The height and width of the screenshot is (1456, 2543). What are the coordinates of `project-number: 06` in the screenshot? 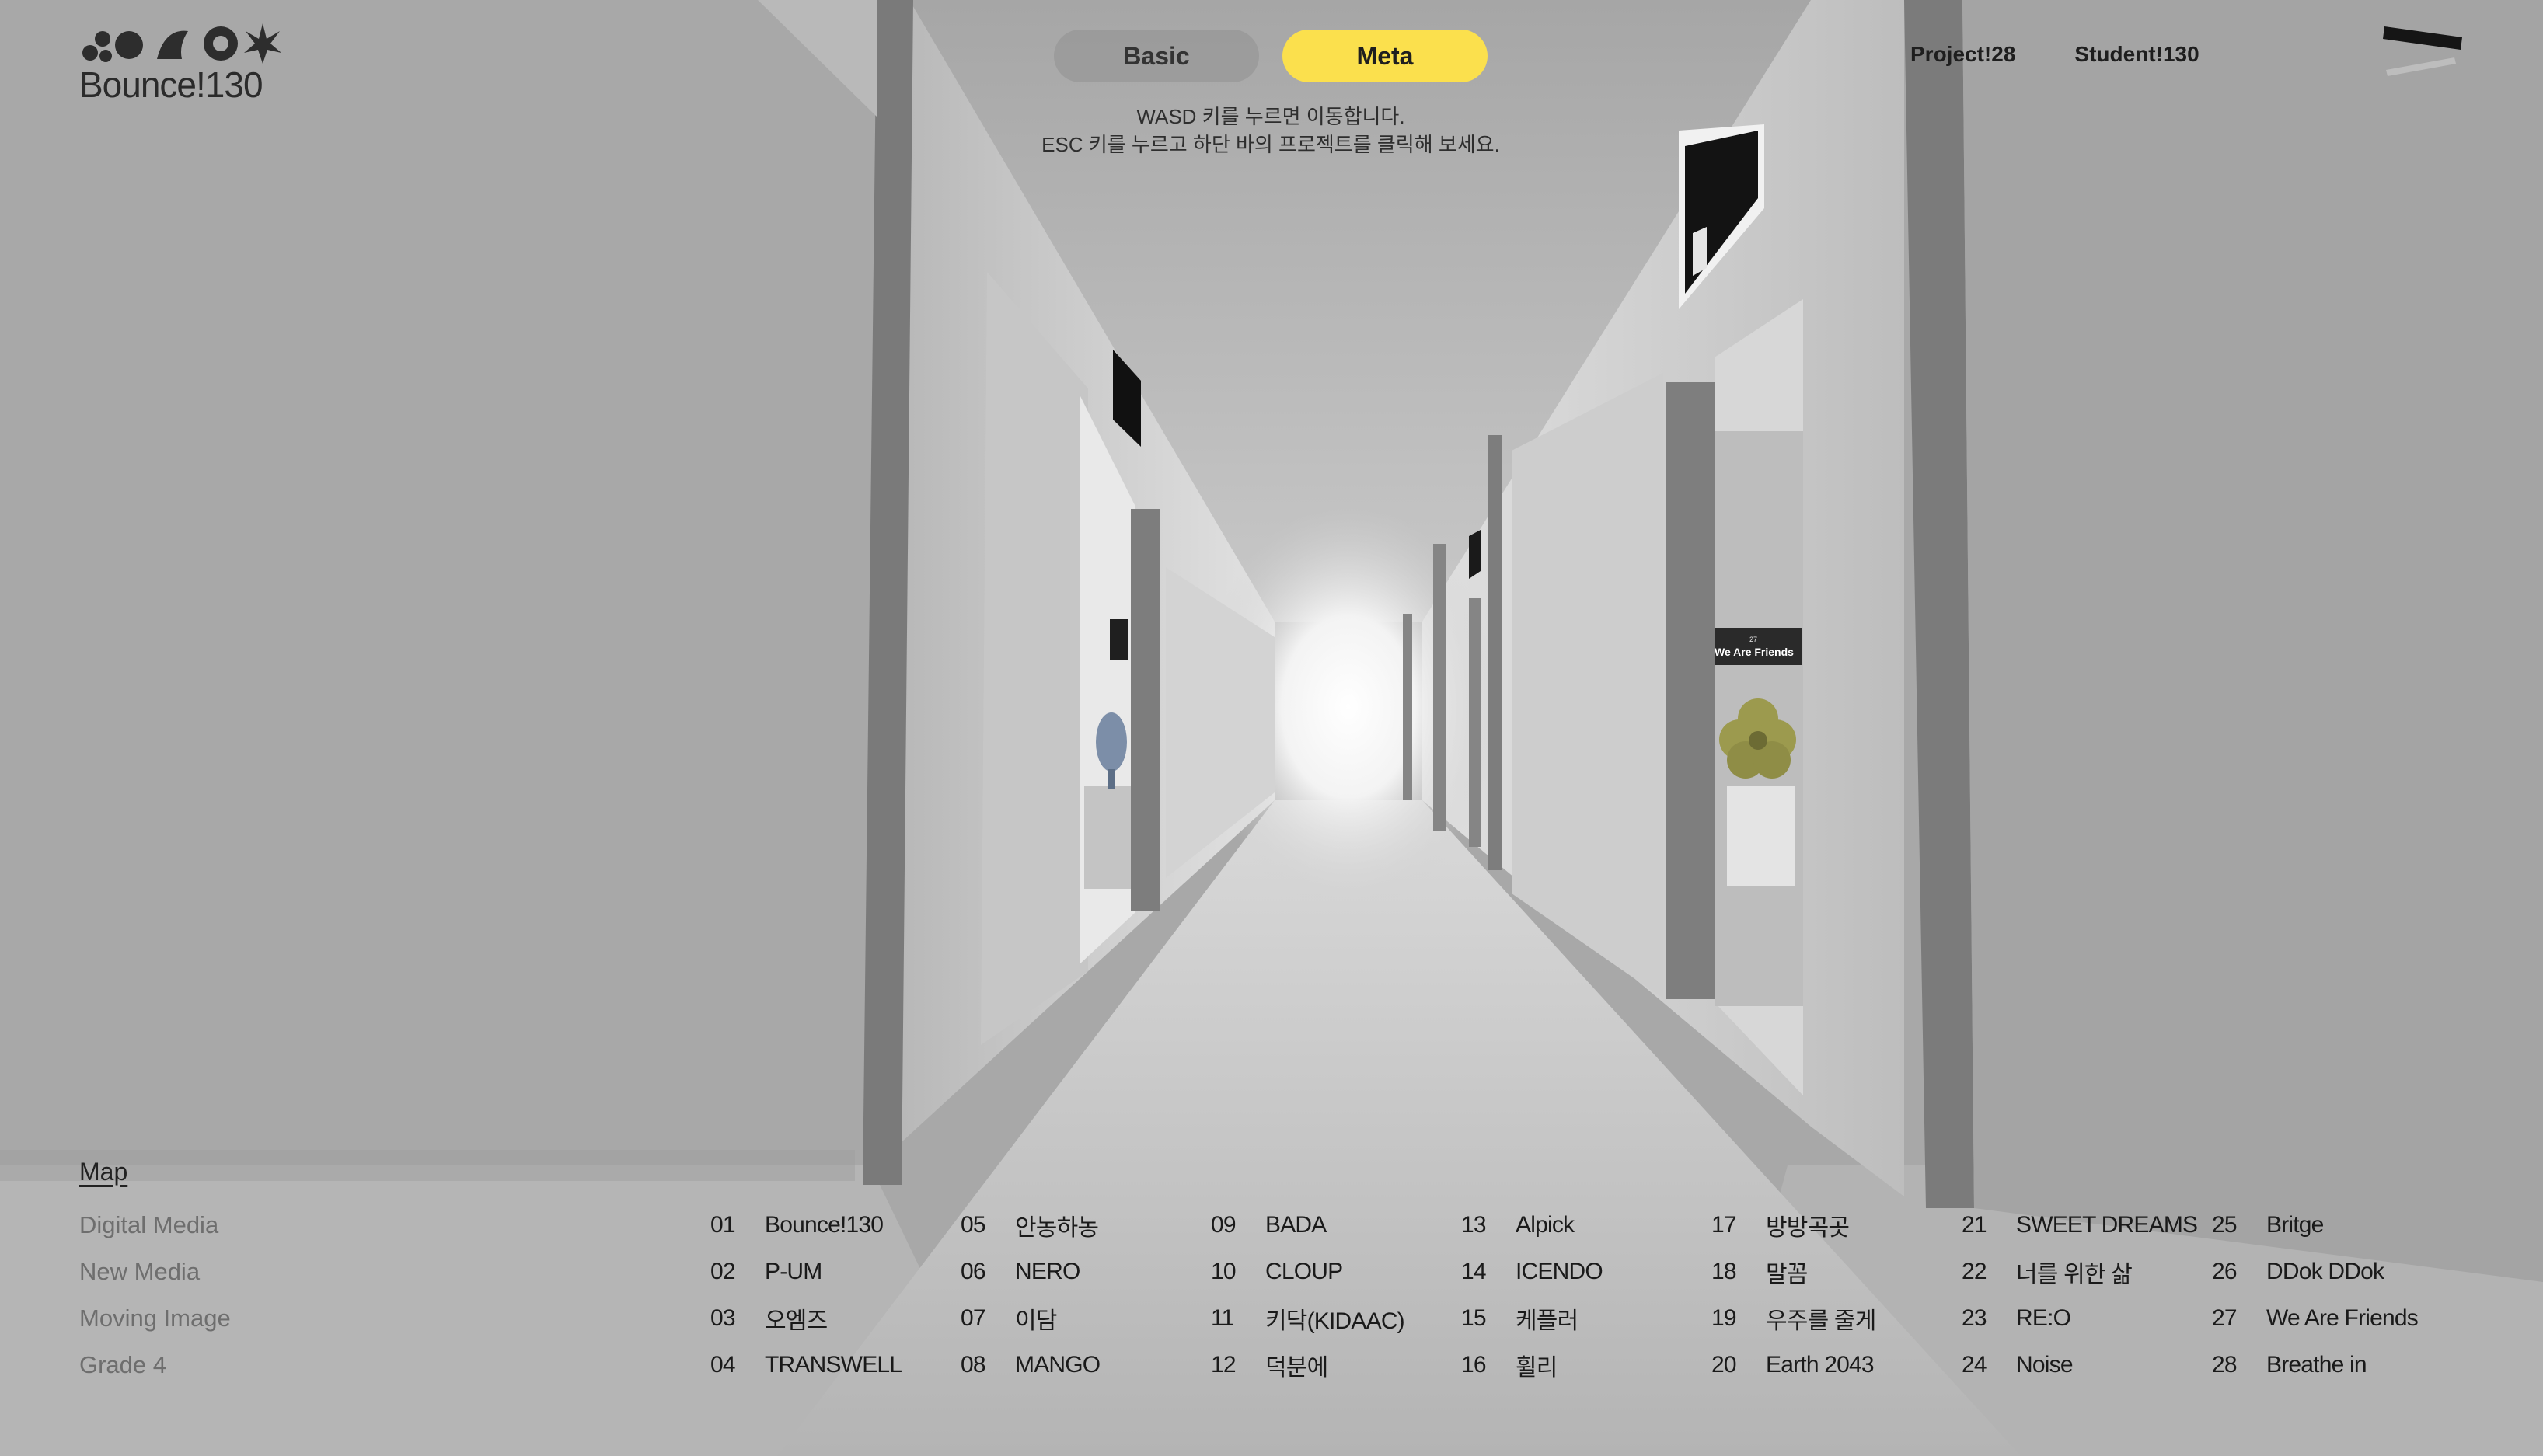 It's located at (973, 1272).